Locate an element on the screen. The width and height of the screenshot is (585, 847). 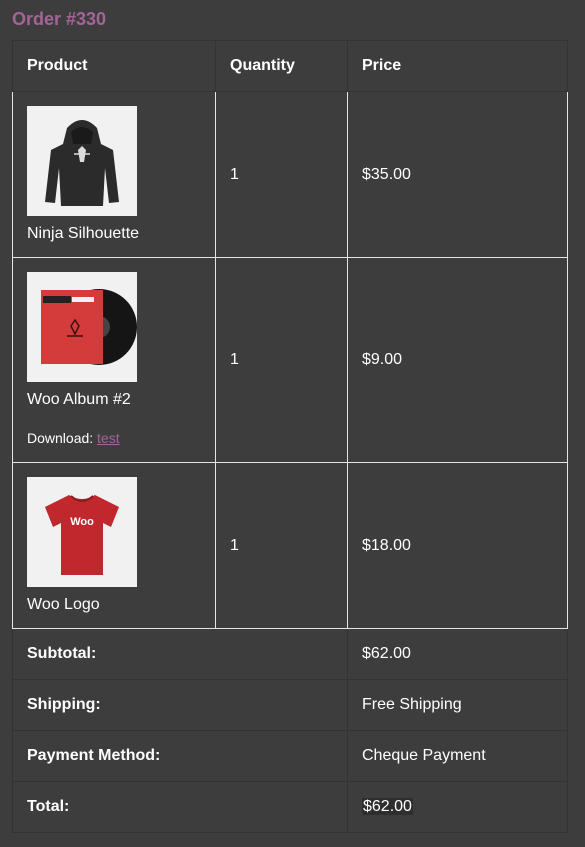
column-header-quantity: Quantity is located at coordinates (281, 66).